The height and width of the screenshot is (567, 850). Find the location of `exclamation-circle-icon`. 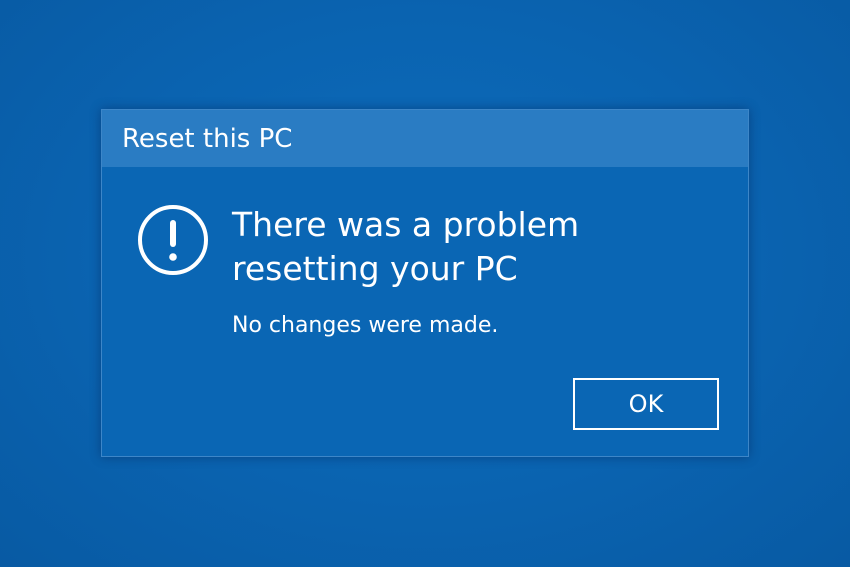

exclamation-circle-icon is located at coordinates (173, 240).